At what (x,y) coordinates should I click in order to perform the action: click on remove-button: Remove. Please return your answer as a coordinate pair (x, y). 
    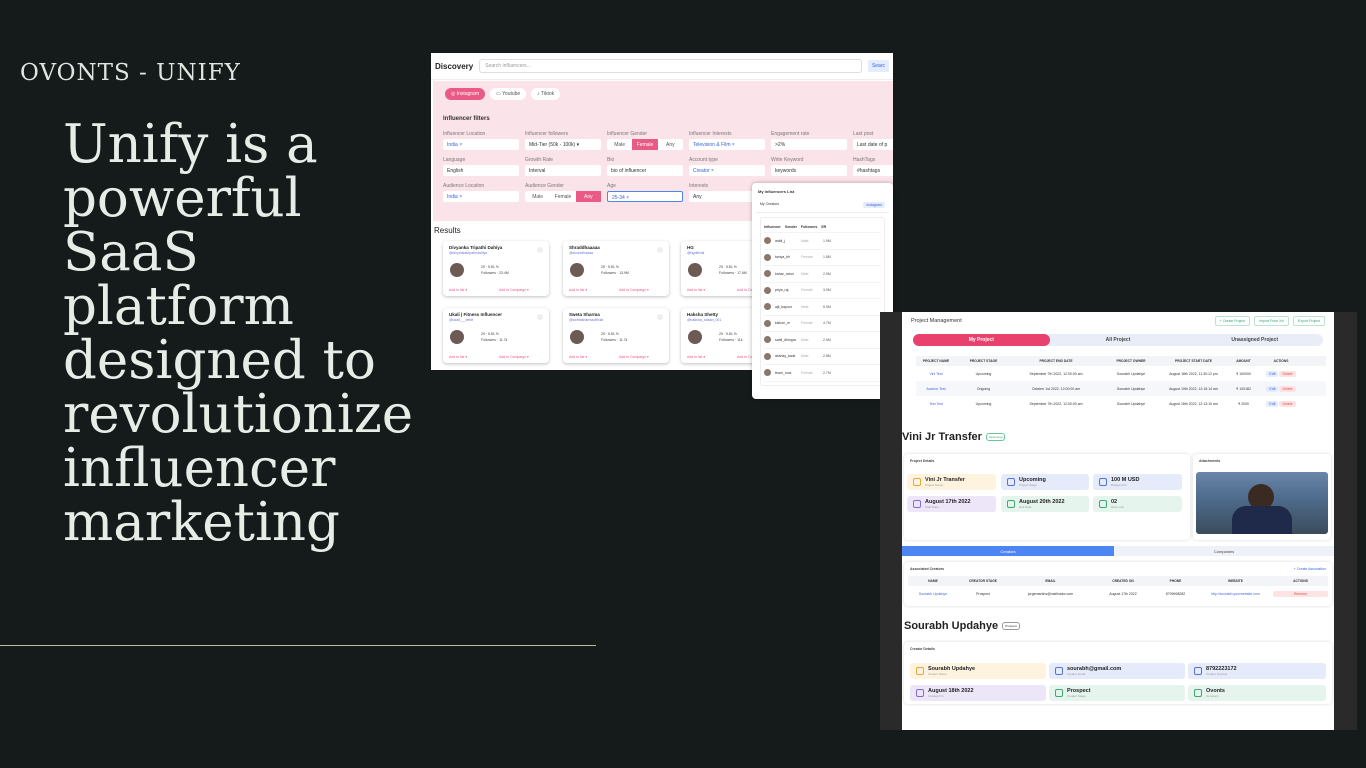
    Looking at the image, I should click on (1300, 593).